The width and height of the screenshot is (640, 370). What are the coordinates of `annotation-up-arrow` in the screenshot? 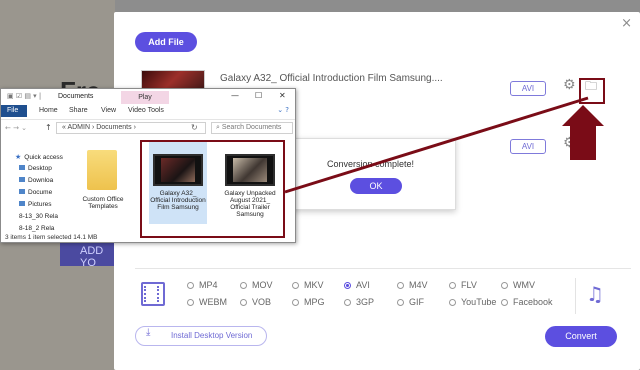 It's located at (583, 132).